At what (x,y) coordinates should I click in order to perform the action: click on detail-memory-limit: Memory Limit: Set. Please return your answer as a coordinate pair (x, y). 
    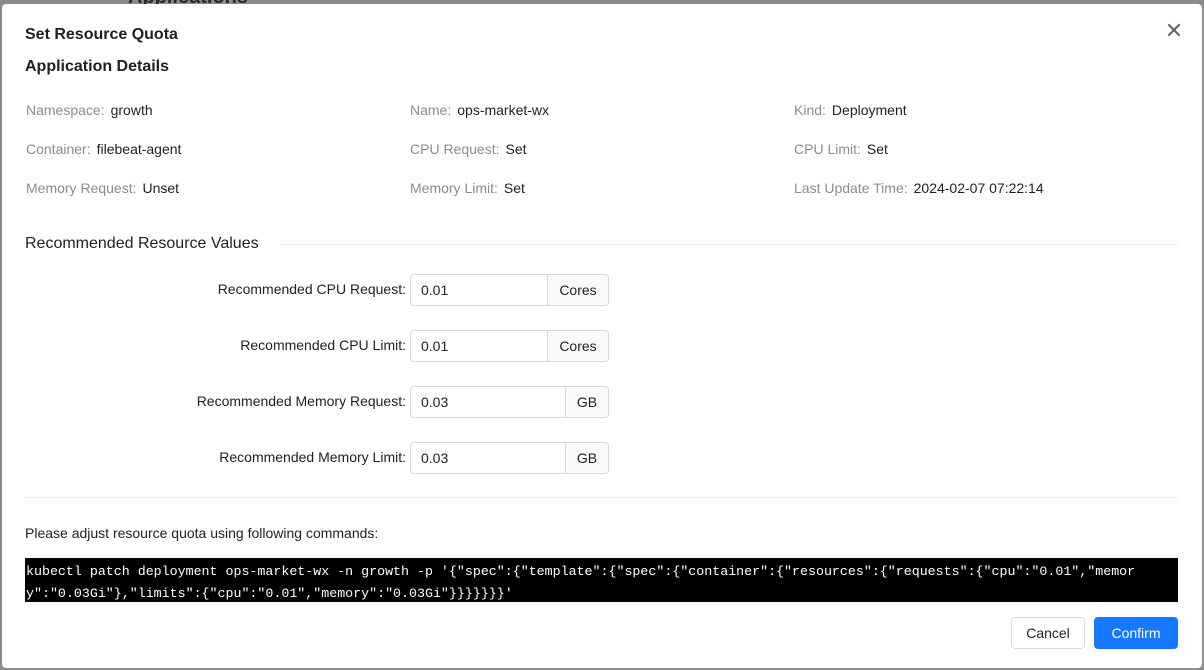
    Looking at the image, I should click on (467, 188).